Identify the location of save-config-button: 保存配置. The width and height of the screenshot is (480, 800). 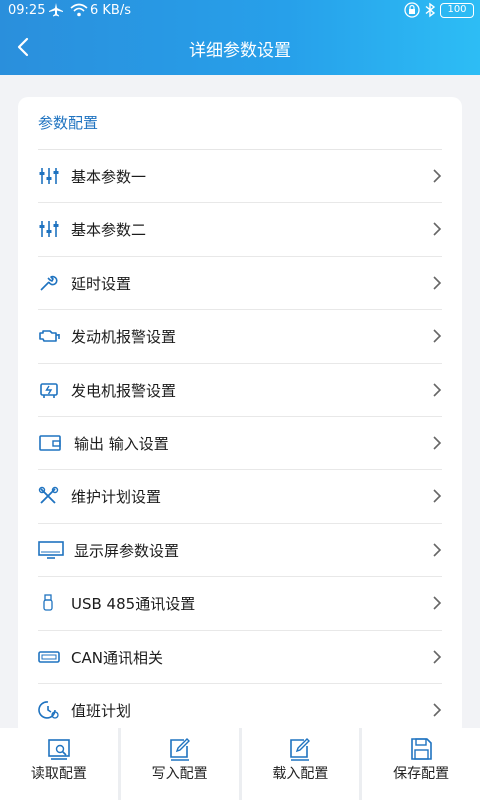
(421, 764).